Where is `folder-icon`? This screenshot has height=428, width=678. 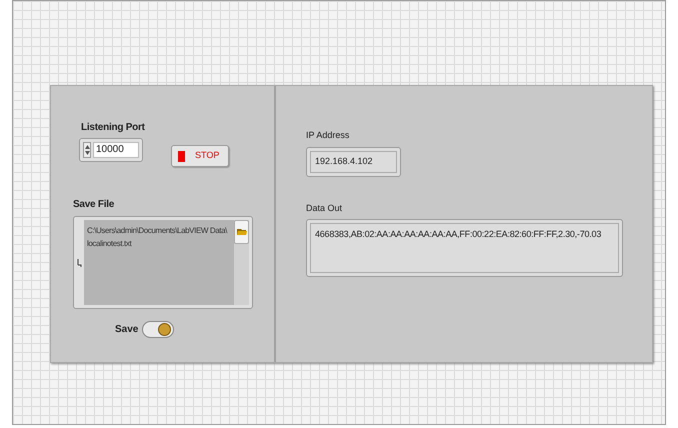
folder-icon is located at coordinates (241, 232).